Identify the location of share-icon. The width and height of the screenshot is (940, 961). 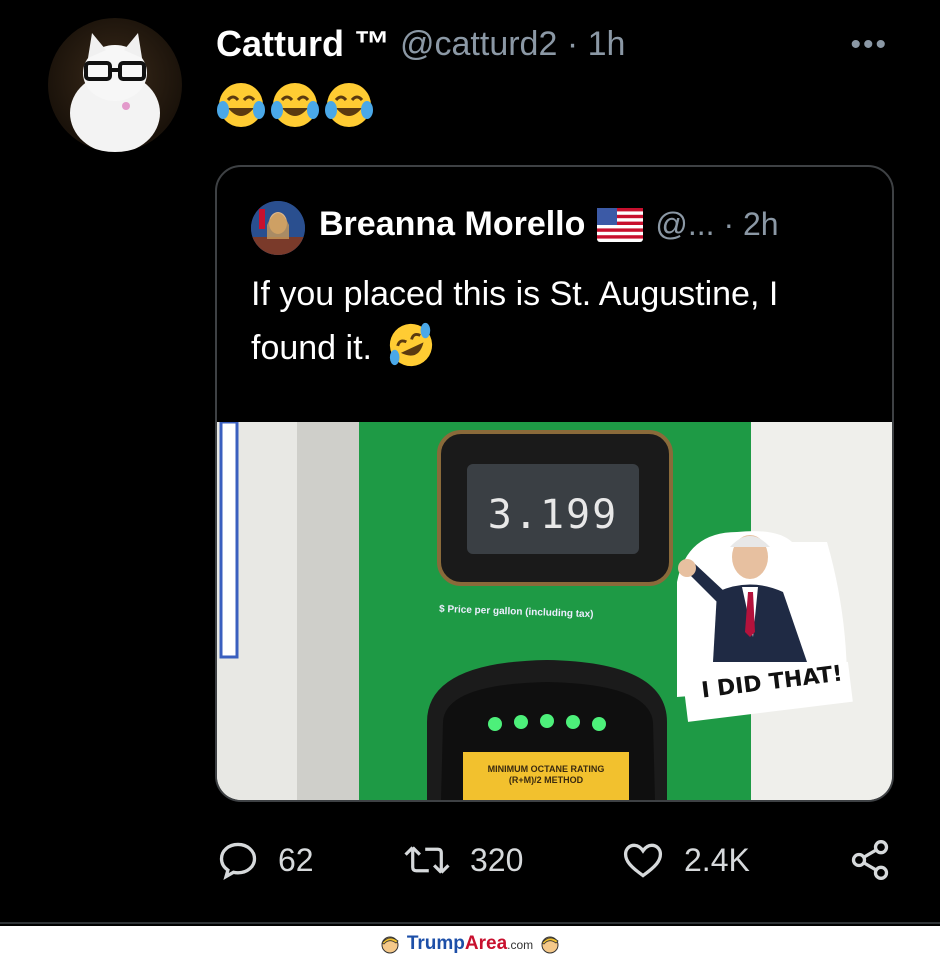
(870, 860).